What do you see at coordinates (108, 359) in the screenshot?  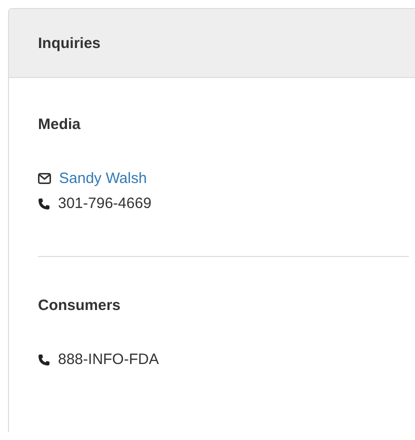 I see `phone-number: 888-INFO-FDA` at bounding box center [108, 359].